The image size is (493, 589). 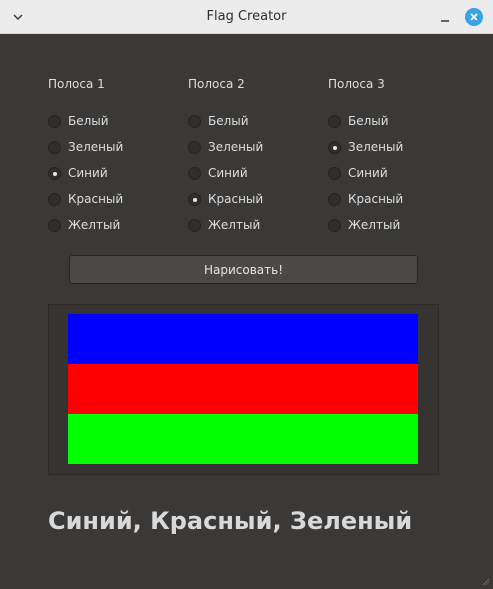 I want to click on window-title: Flag Creator, so click(x=246, y=16).